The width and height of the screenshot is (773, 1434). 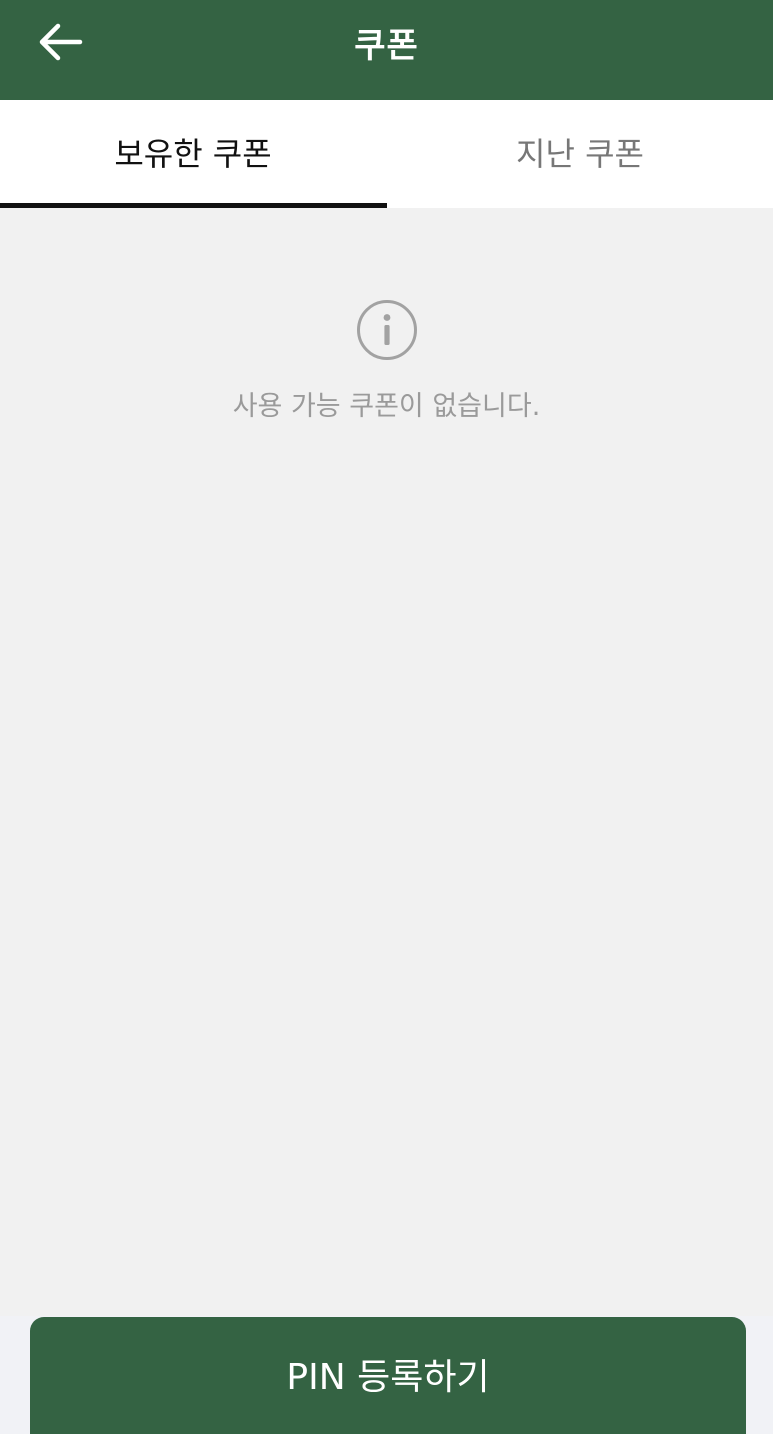 What do you see at coordinates (580, 154) in the screenshot?
I see `tab-past-coupons: 지난 쿠폰` at bounding box center [580, 154].